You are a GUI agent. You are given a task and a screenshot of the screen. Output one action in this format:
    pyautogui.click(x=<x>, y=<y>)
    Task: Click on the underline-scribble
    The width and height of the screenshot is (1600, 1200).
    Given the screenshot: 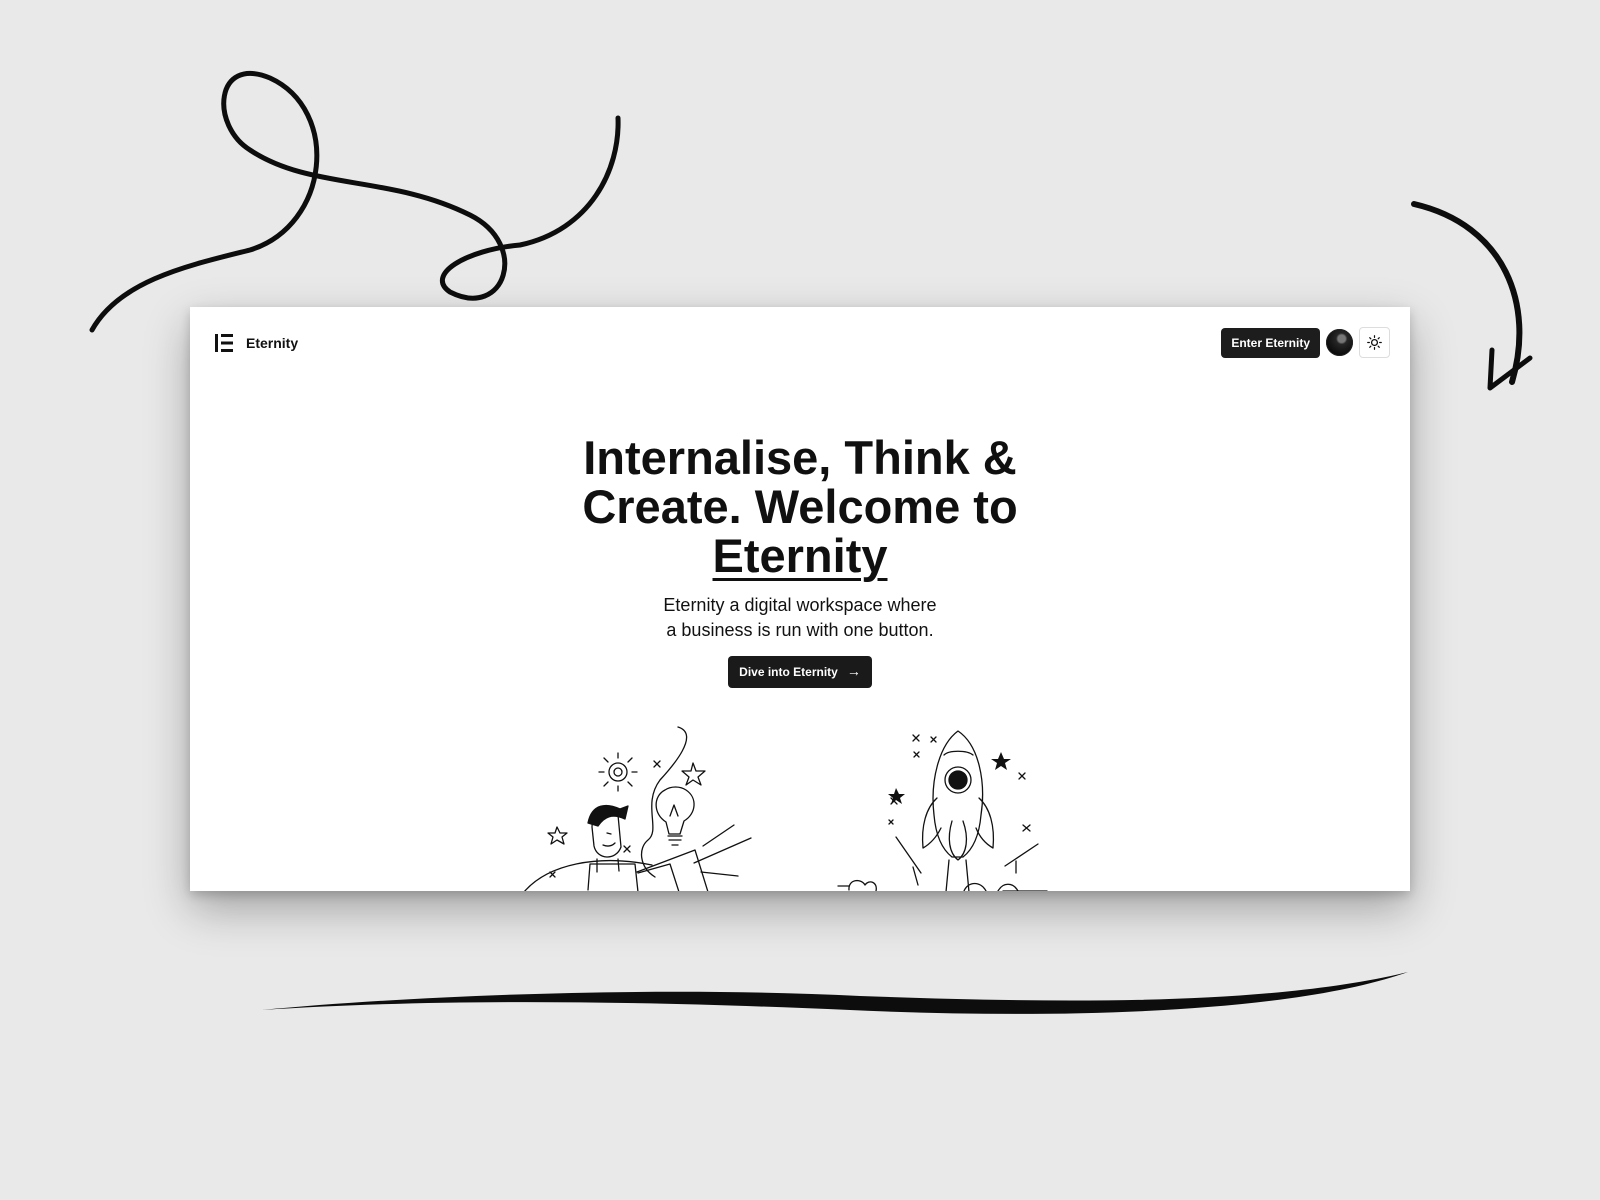 What is the action you would take?
    pyautogui.click(x=835, y=993)
    